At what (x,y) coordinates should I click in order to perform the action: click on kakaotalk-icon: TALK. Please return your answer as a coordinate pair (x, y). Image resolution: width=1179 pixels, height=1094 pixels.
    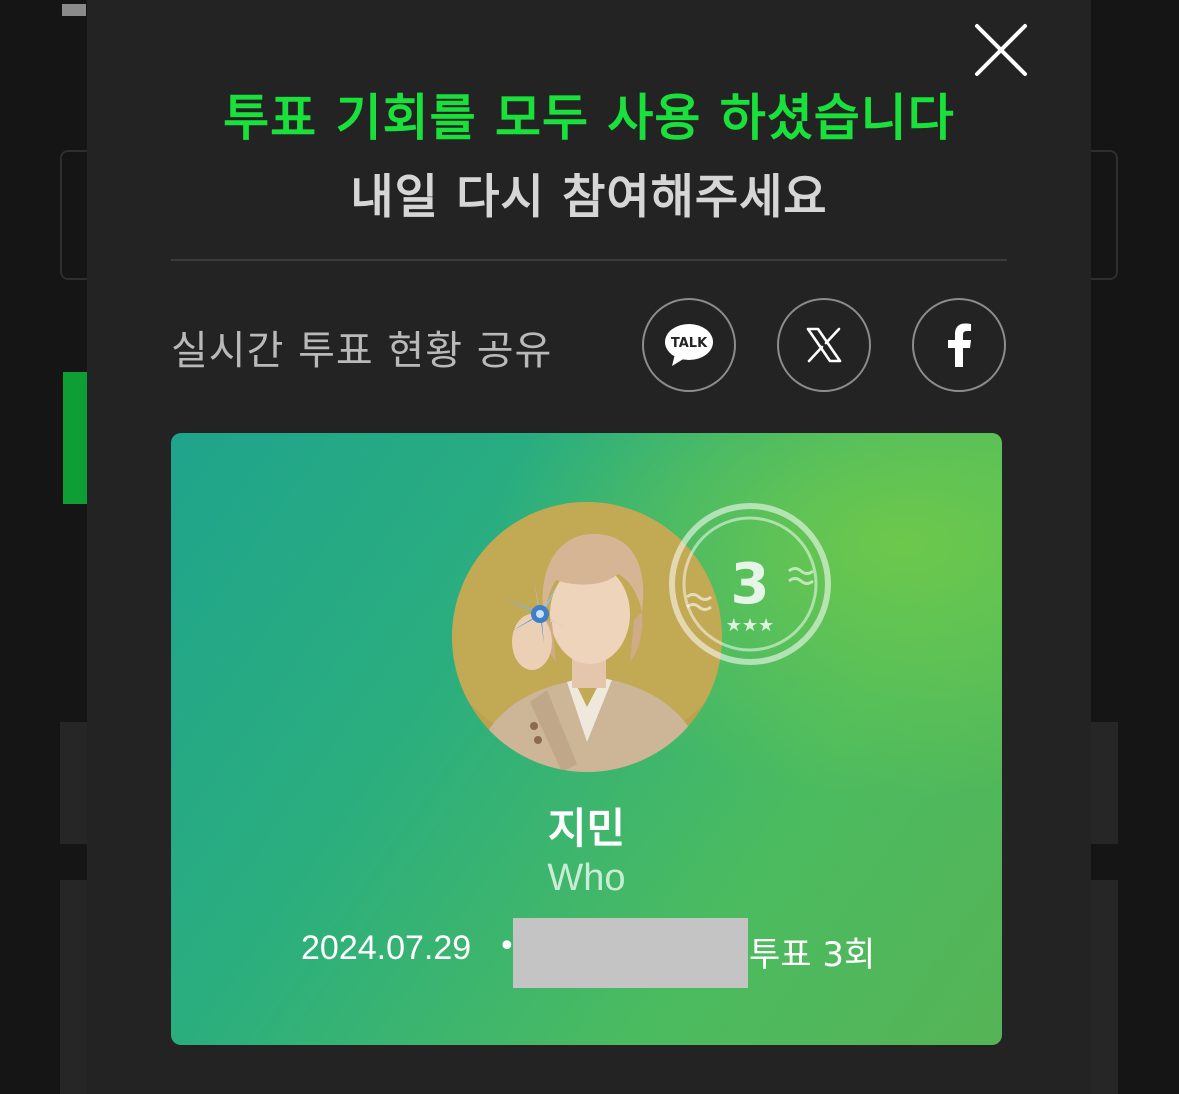
    Looking at the image, I should click on (689, 345).